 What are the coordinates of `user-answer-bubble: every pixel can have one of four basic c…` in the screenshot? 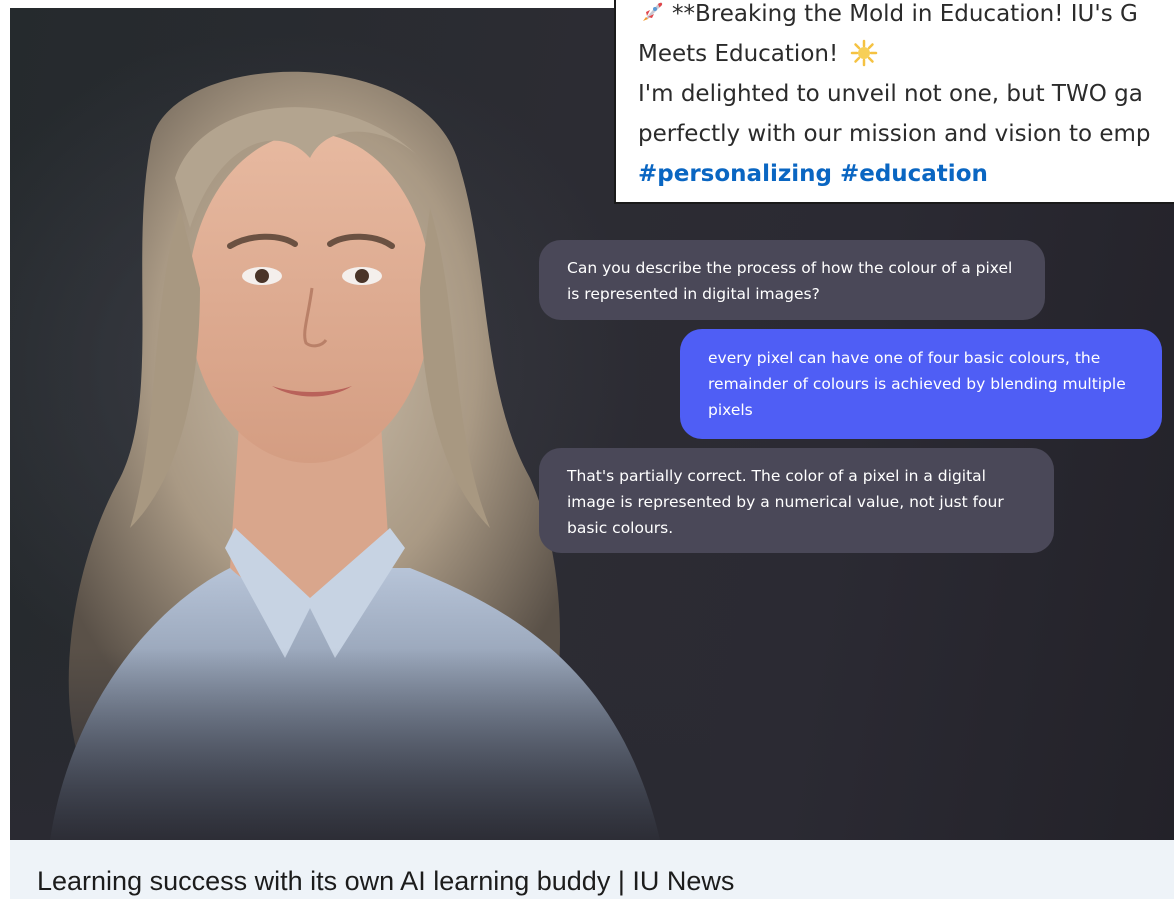 It's located at (921, 384).